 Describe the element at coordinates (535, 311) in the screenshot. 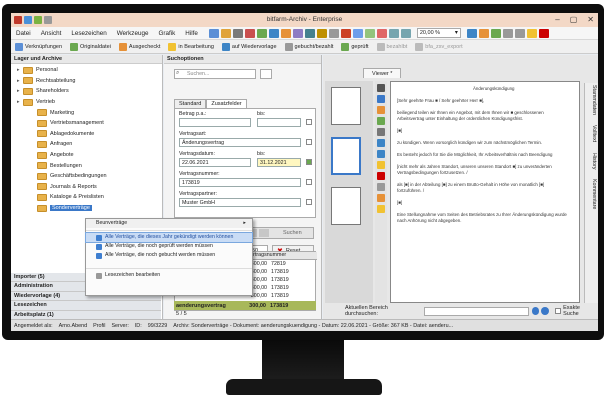

I see `viewer-search-prev-icon` at that location.